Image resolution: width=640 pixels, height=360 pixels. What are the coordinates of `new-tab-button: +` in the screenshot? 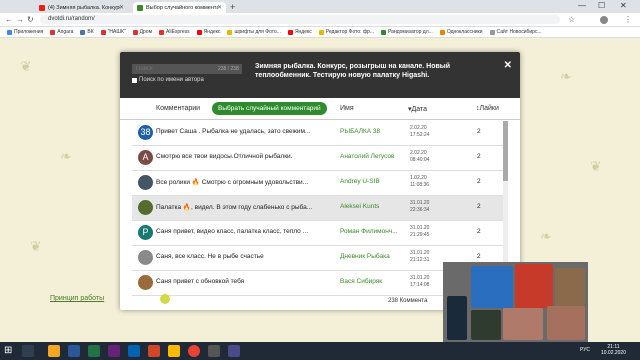 It's located at (232, 7).